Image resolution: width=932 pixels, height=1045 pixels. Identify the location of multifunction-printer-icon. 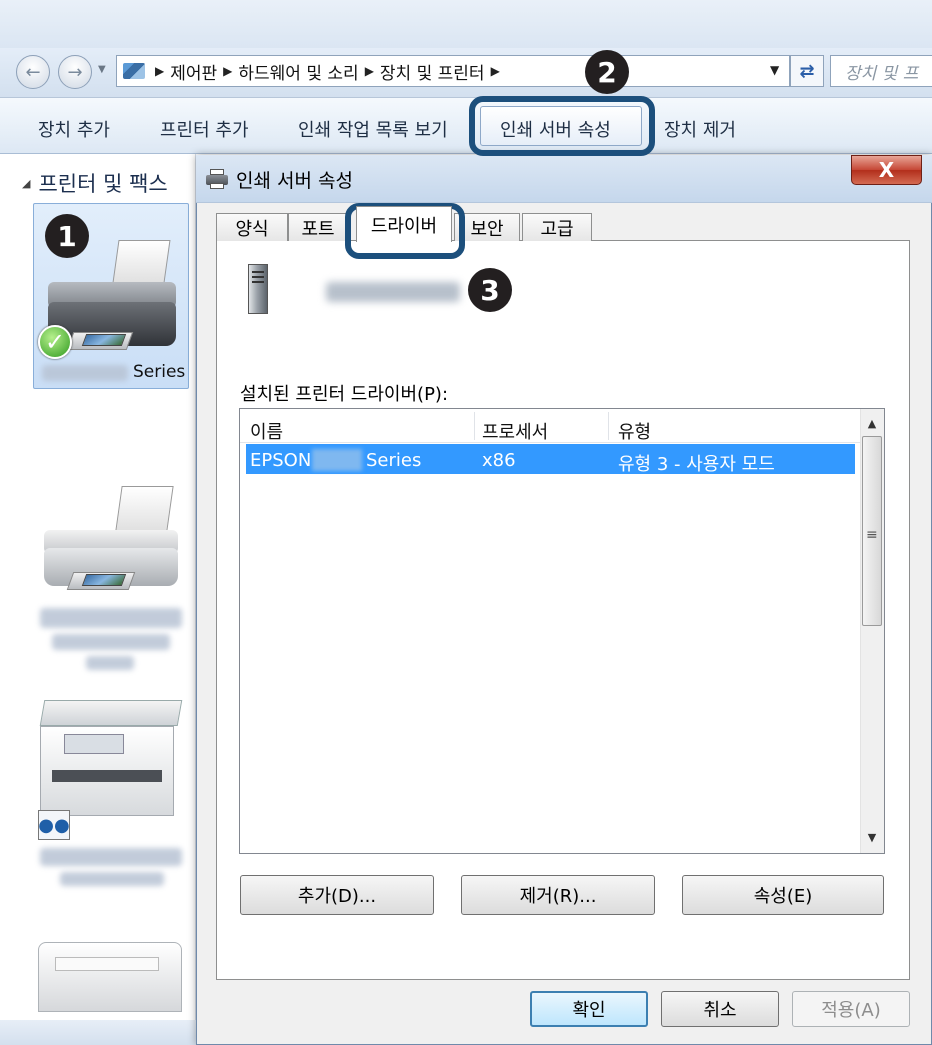
(111, 759).